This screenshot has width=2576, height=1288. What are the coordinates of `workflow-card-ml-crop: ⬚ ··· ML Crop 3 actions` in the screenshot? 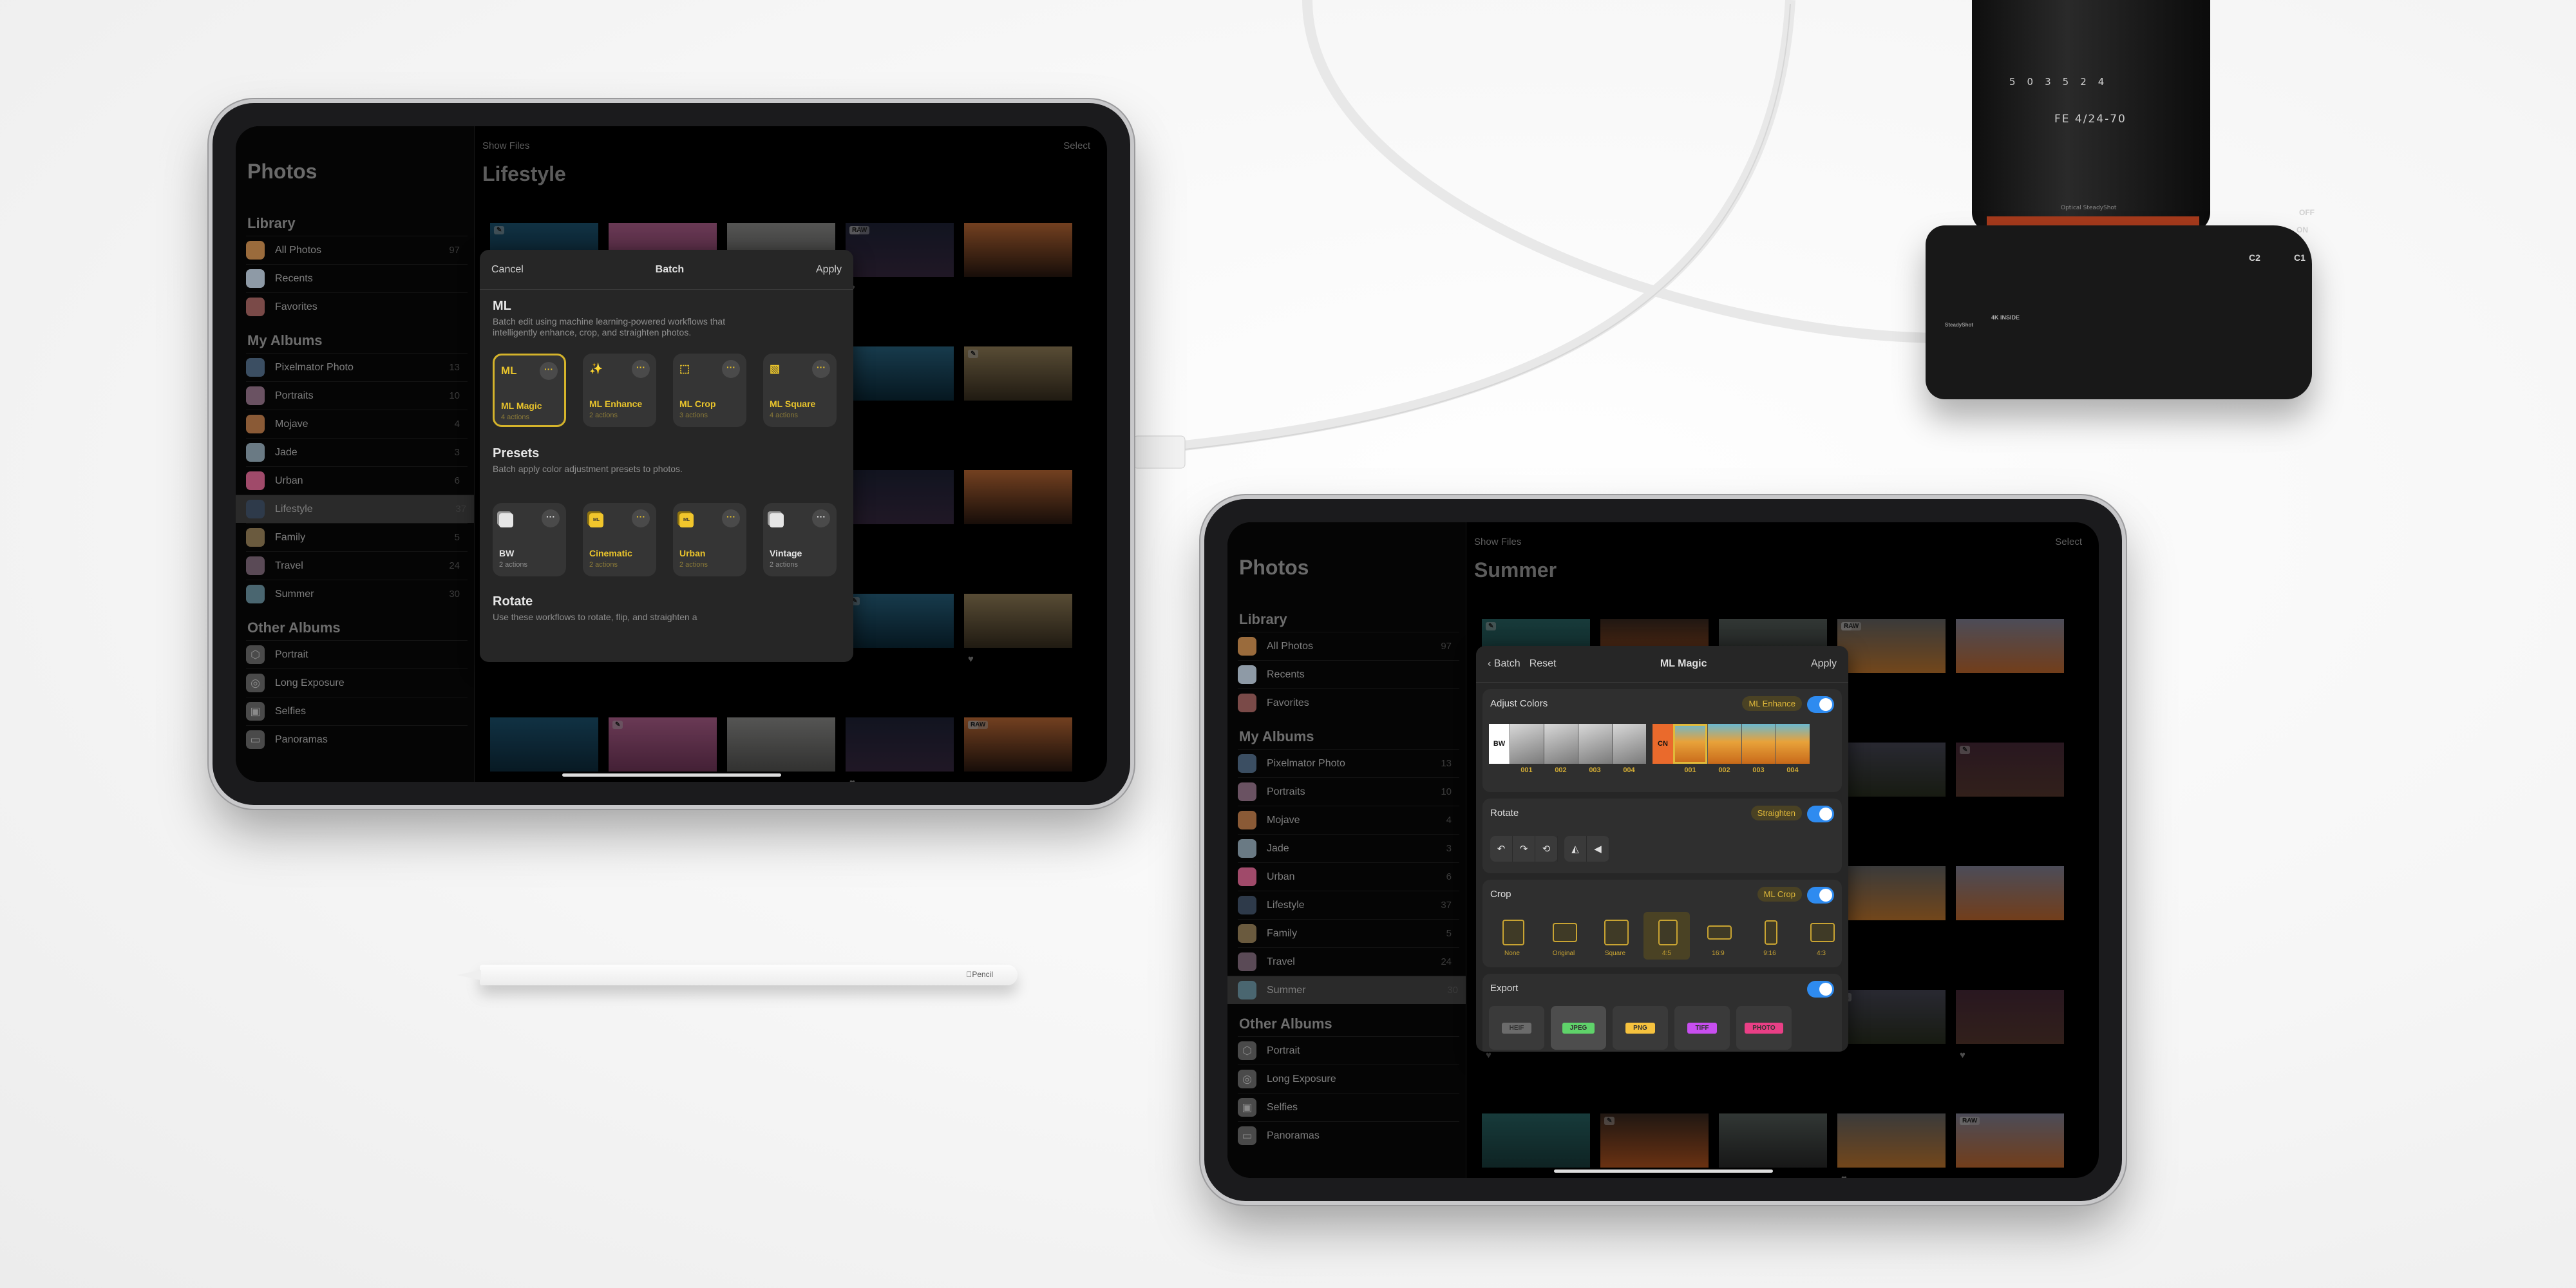 It's located at (710, 390).